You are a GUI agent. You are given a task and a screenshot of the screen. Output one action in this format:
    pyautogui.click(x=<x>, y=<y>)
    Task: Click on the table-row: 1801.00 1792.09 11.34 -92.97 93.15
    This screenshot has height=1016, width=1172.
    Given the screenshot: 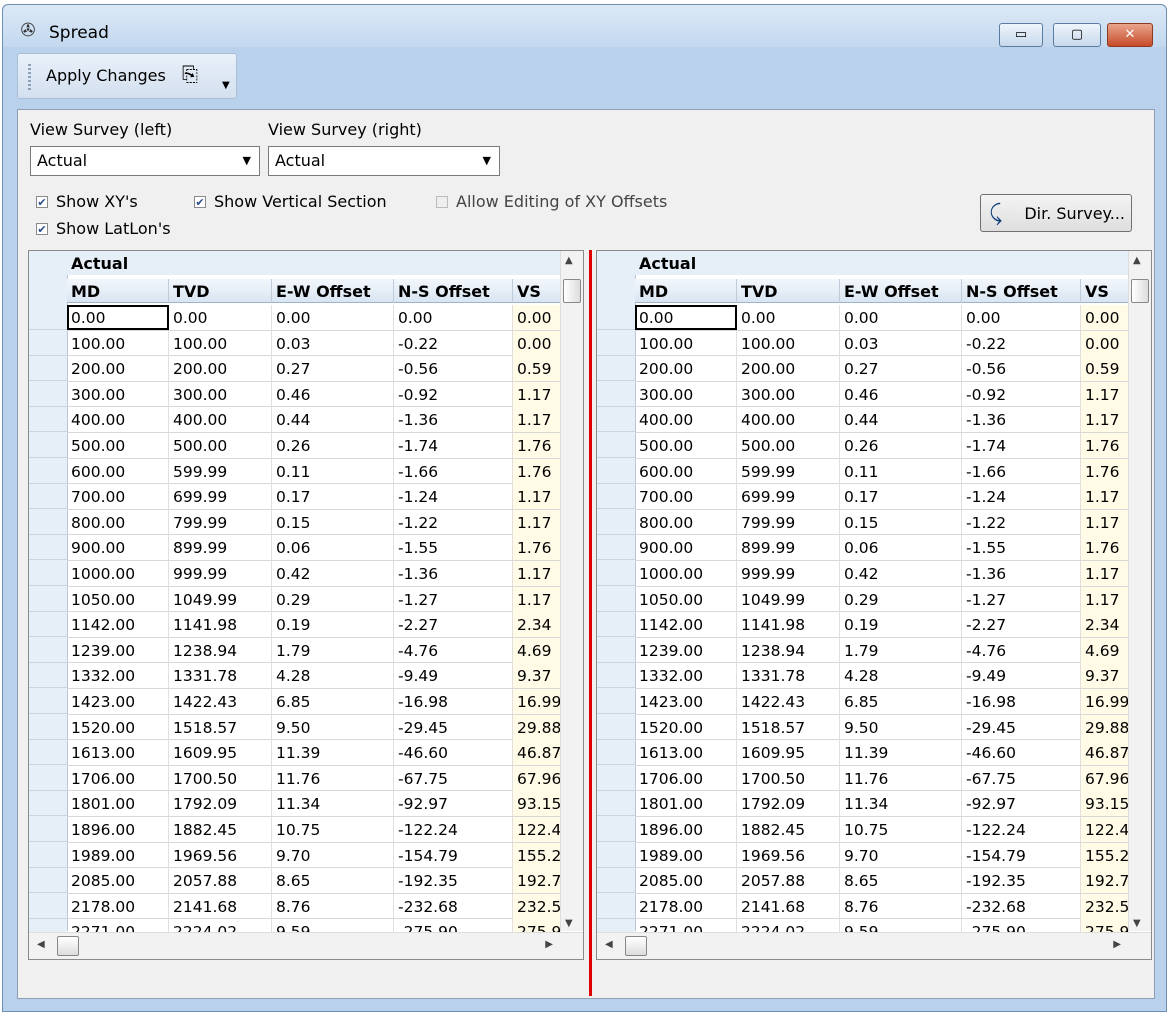 What is the action you would take?
    pyautogui.click(x=295, y=804)
    